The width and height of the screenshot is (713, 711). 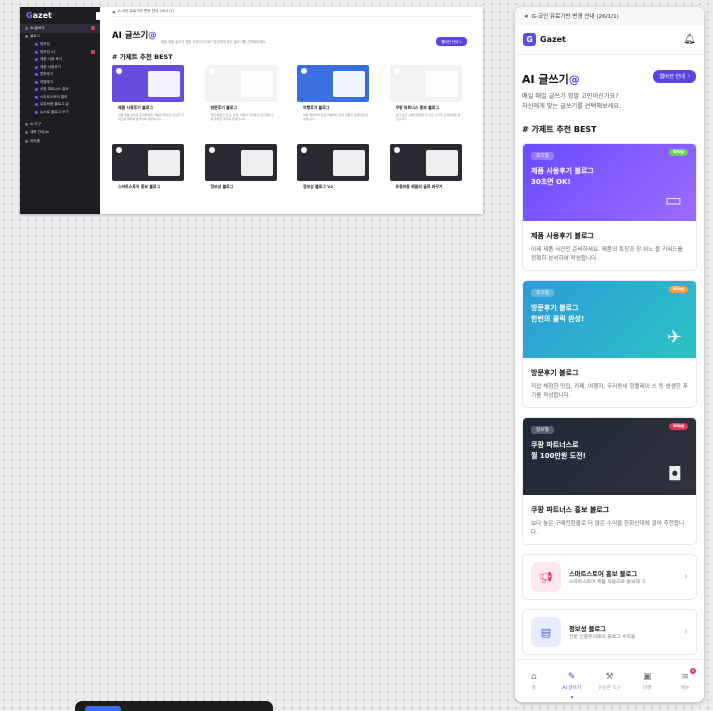 I want to click on card-title: 스마트스토어 홍보 블로그, so click(x=139, y=186).